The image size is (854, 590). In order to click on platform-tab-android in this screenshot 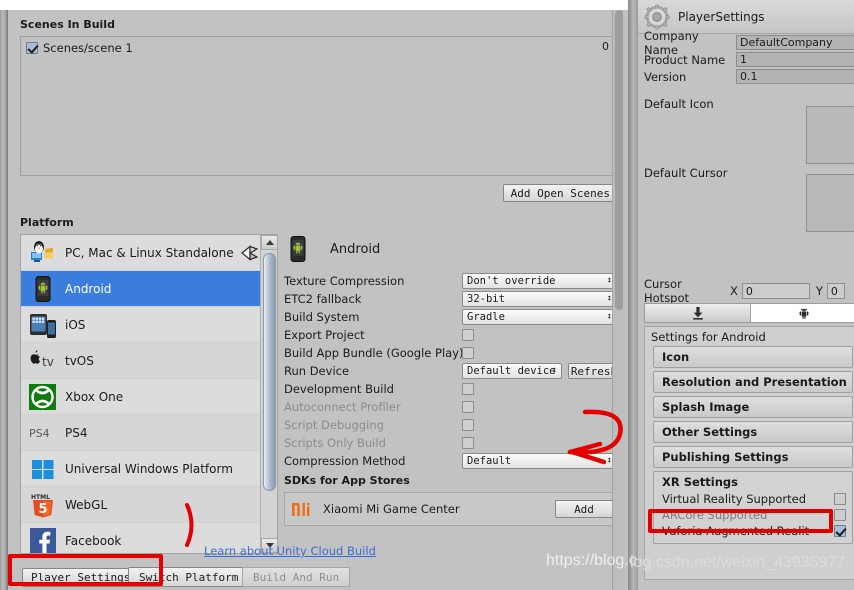, I will do `click(802, 313)`.